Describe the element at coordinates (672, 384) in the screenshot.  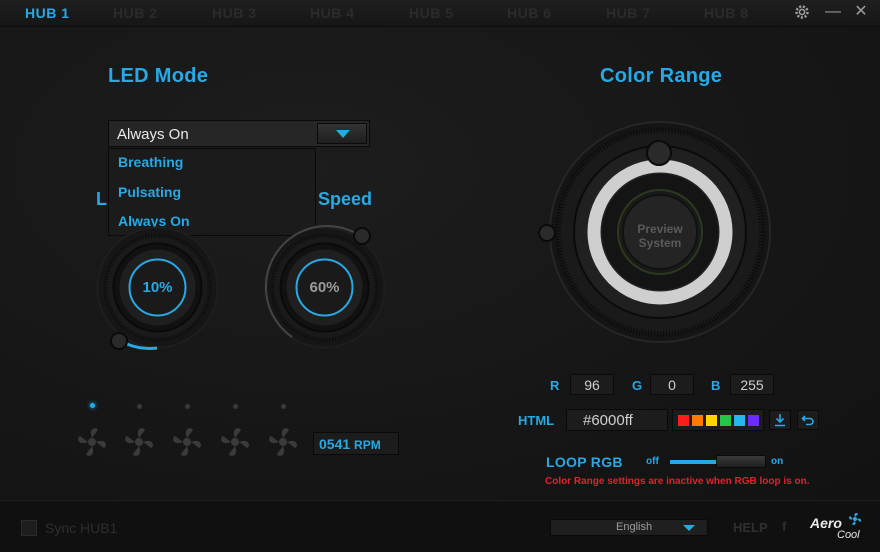
I see `g-value-field: 0` at that location.